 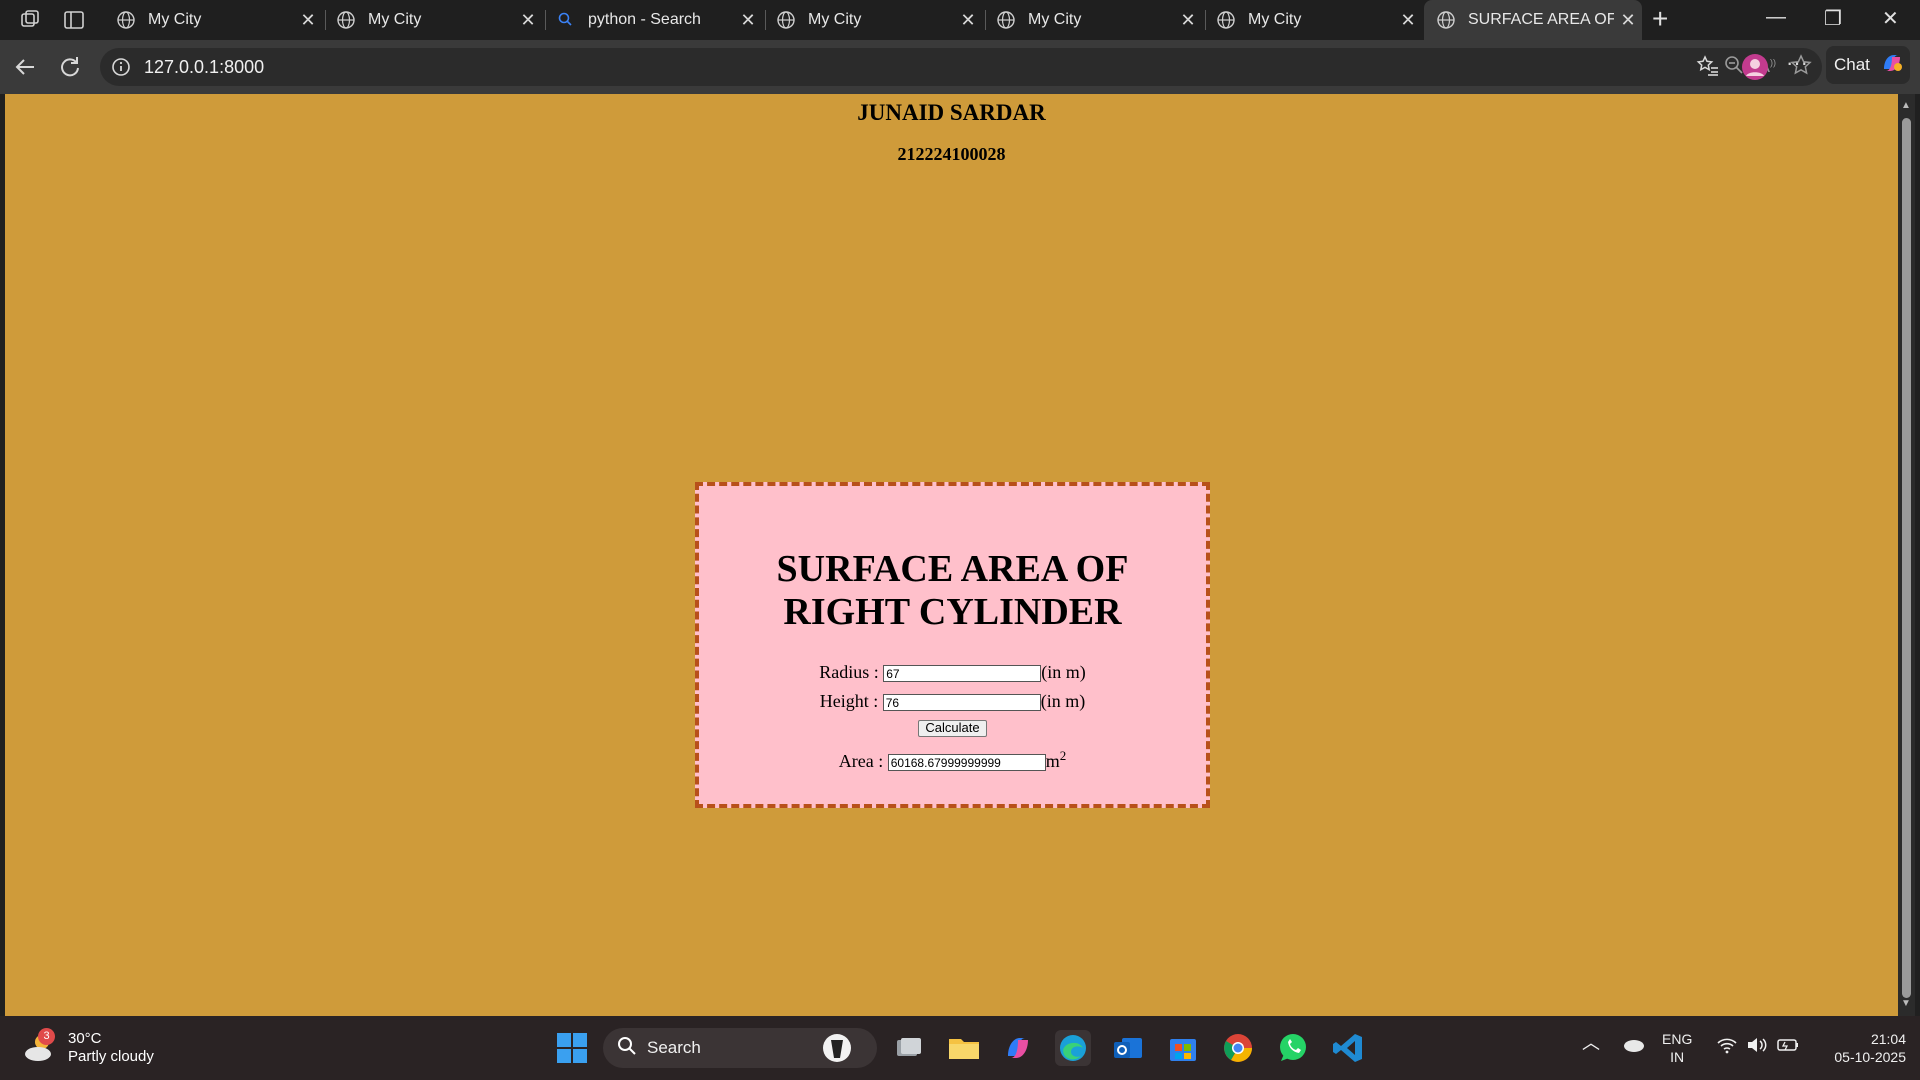 What do you see at coordinates (966, 763) in the screenshot?
I see `area-output` at bounding box center [966, 763].